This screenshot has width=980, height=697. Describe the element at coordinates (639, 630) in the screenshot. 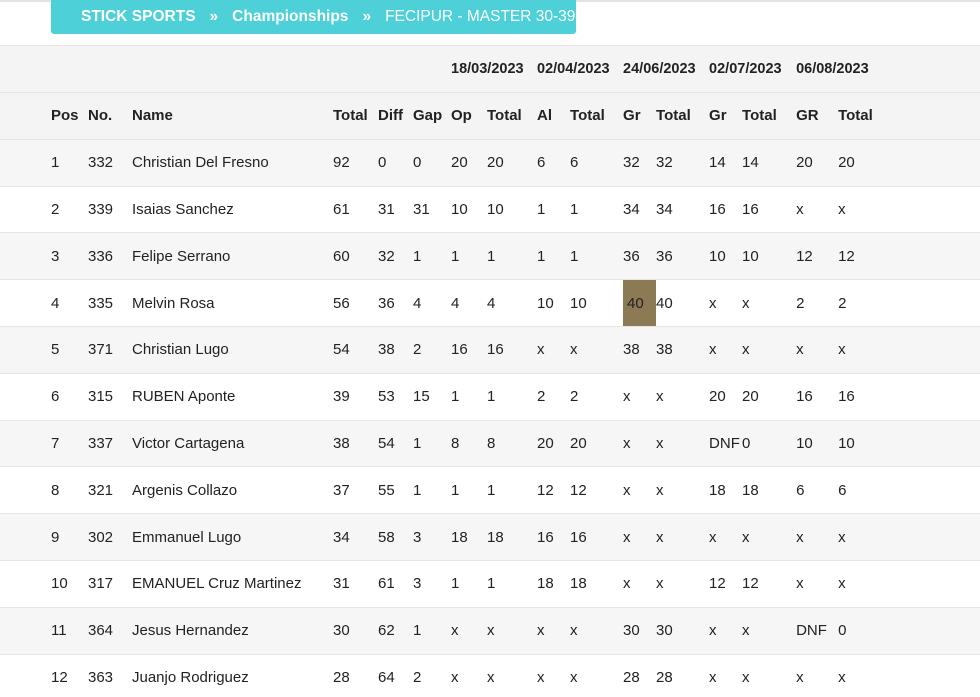

I see `table-cell: 30` at that location.